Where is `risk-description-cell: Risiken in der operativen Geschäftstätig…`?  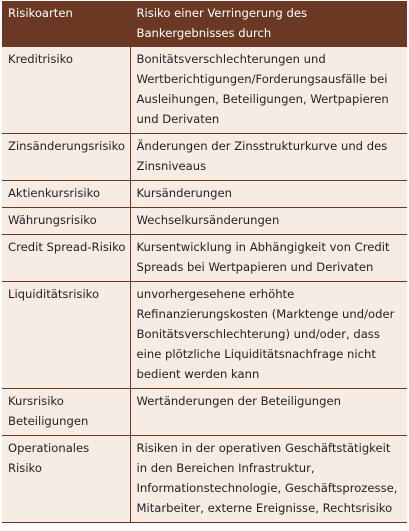
risk-description-cell: Risiken in der operativen Geschäftstätig… is located at coordinates (268, 479).